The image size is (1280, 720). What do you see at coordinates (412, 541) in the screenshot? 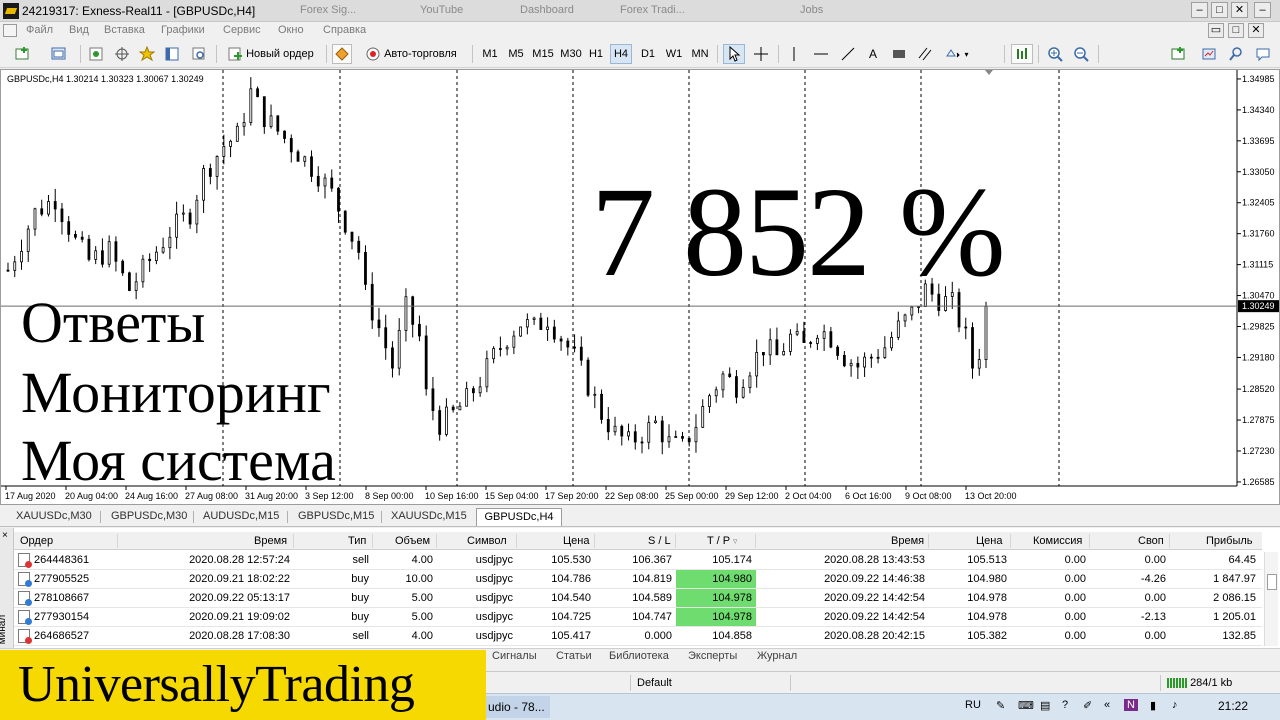
I see `column-volume: Объем` at bounding box center [412, 541].